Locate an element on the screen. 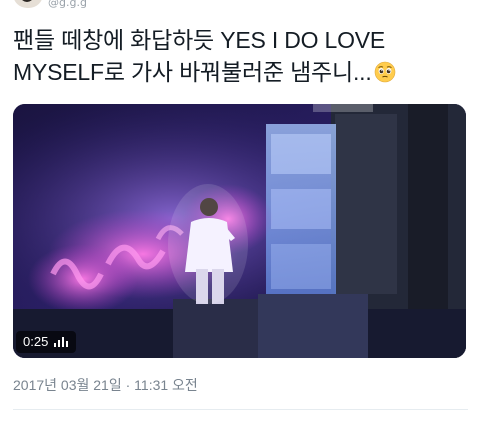  video-duration: 0:25 is located at coordinates (36, 341).